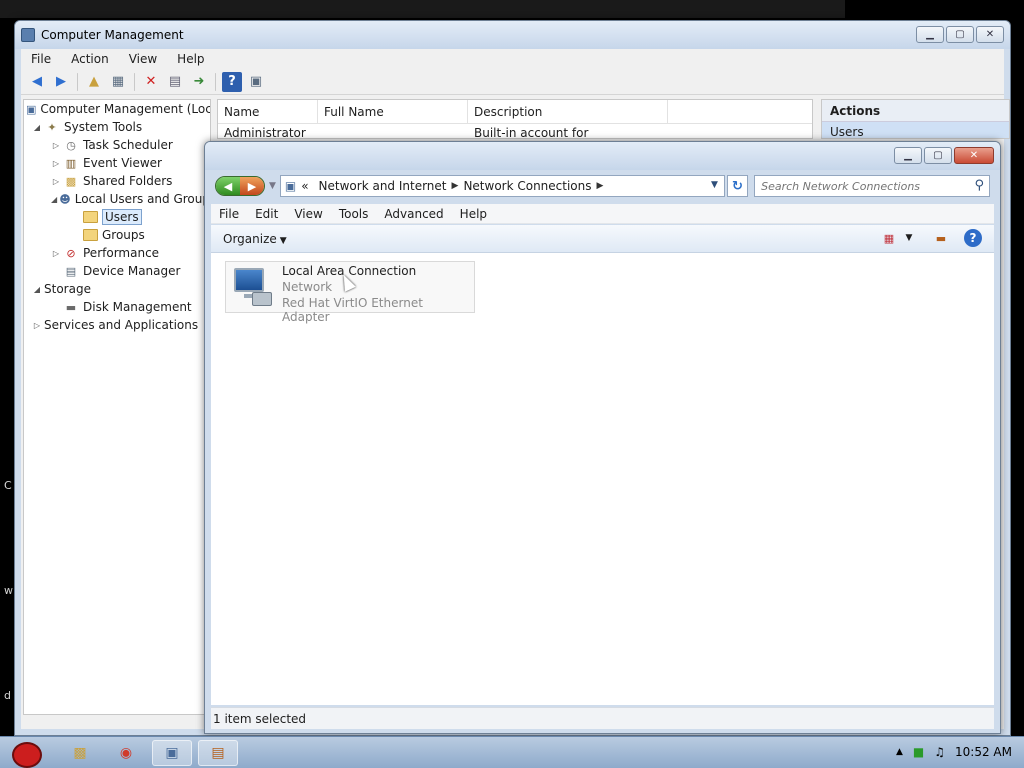 The height and width of the screenshot is (768, 1024). Describe the element at coordinates (117, 199) in the screenshot. I see `tree-item-local-users-and-groups: ◢ ☻ Local Users and Group` at that location.